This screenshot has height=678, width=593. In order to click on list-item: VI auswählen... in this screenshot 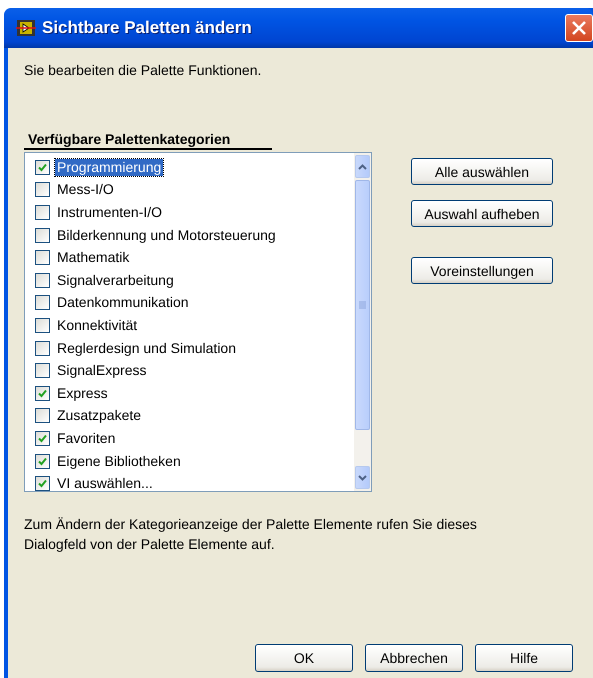, I will do `click(105, 483)`.